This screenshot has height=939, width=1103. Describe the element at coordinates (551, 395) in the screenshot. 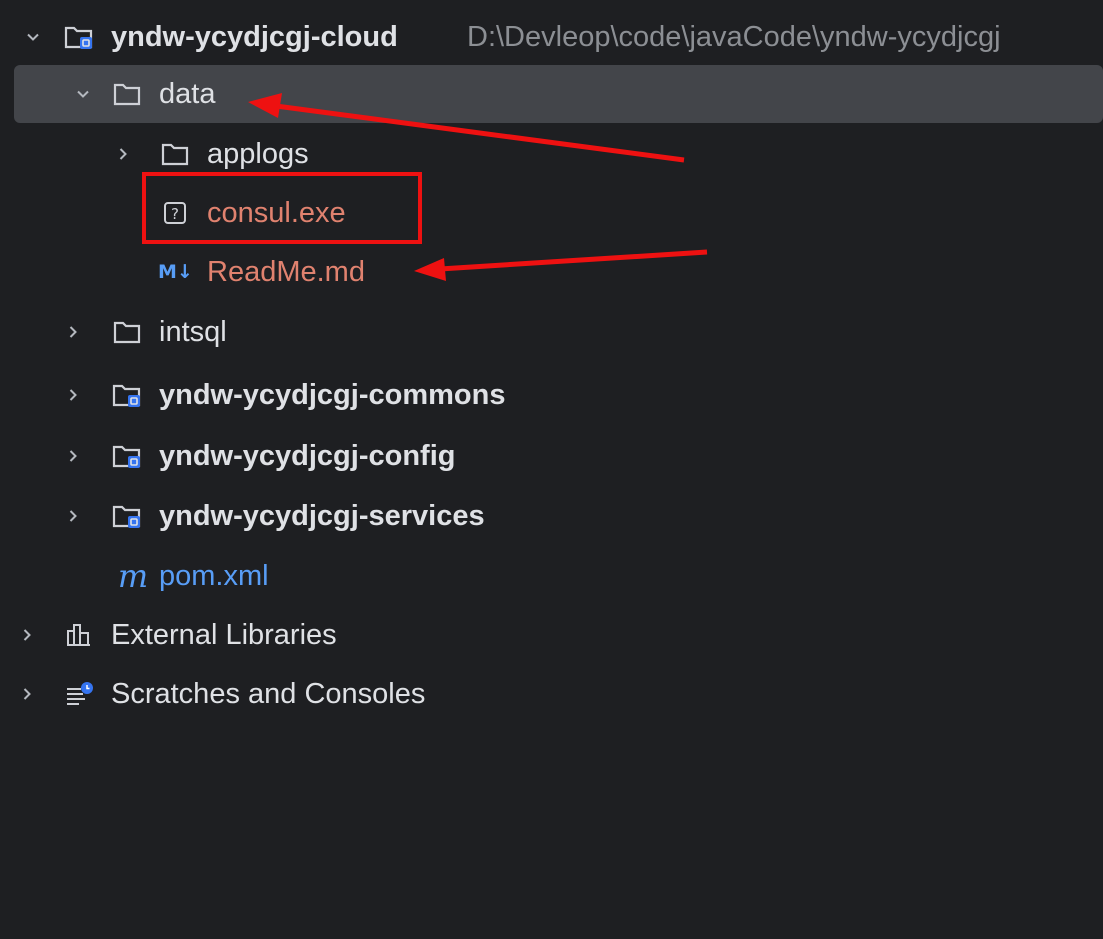

I see `tree-row-commons: yndw-ycydjcgj-commons` at that location.